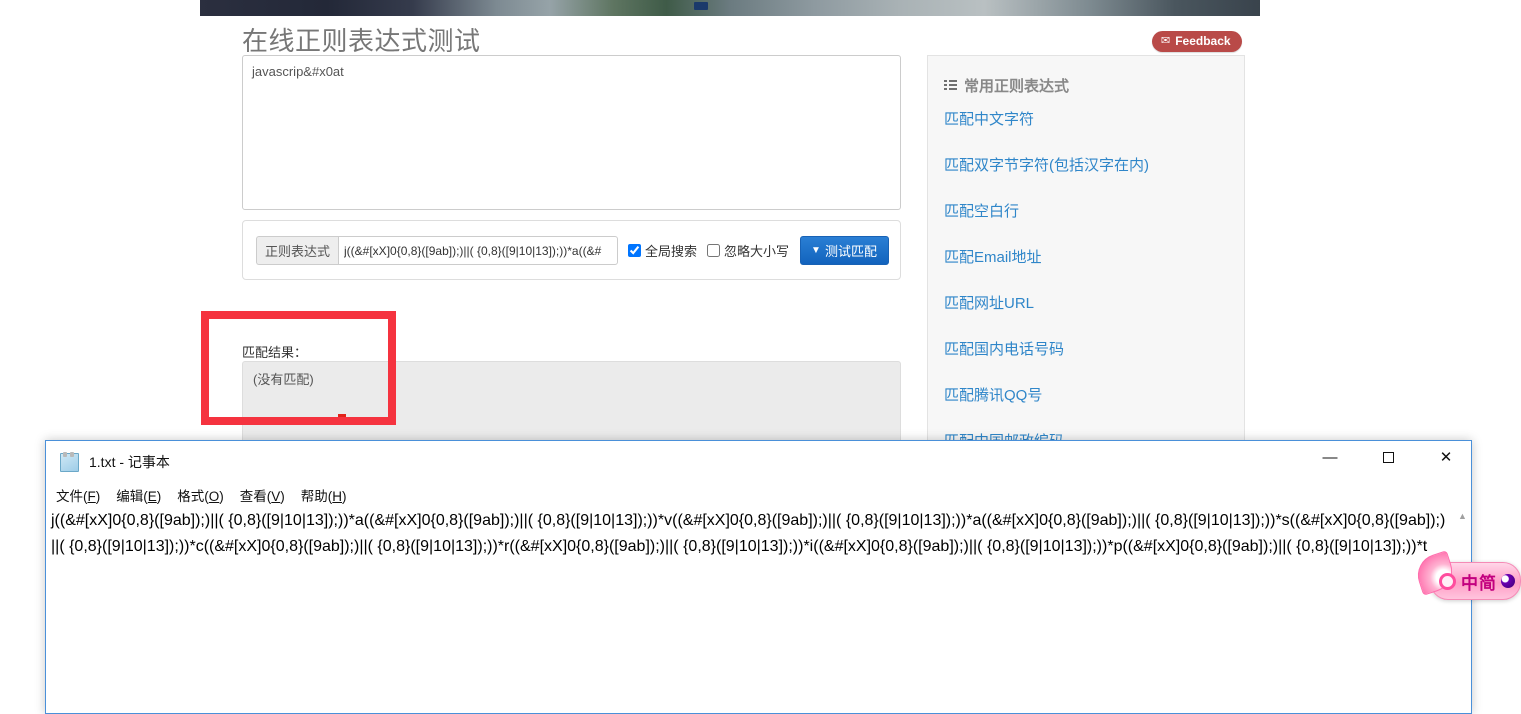 This screenshot has height=714, width=1521. I want to click on annotation-highlight-box, so click(298, 368).